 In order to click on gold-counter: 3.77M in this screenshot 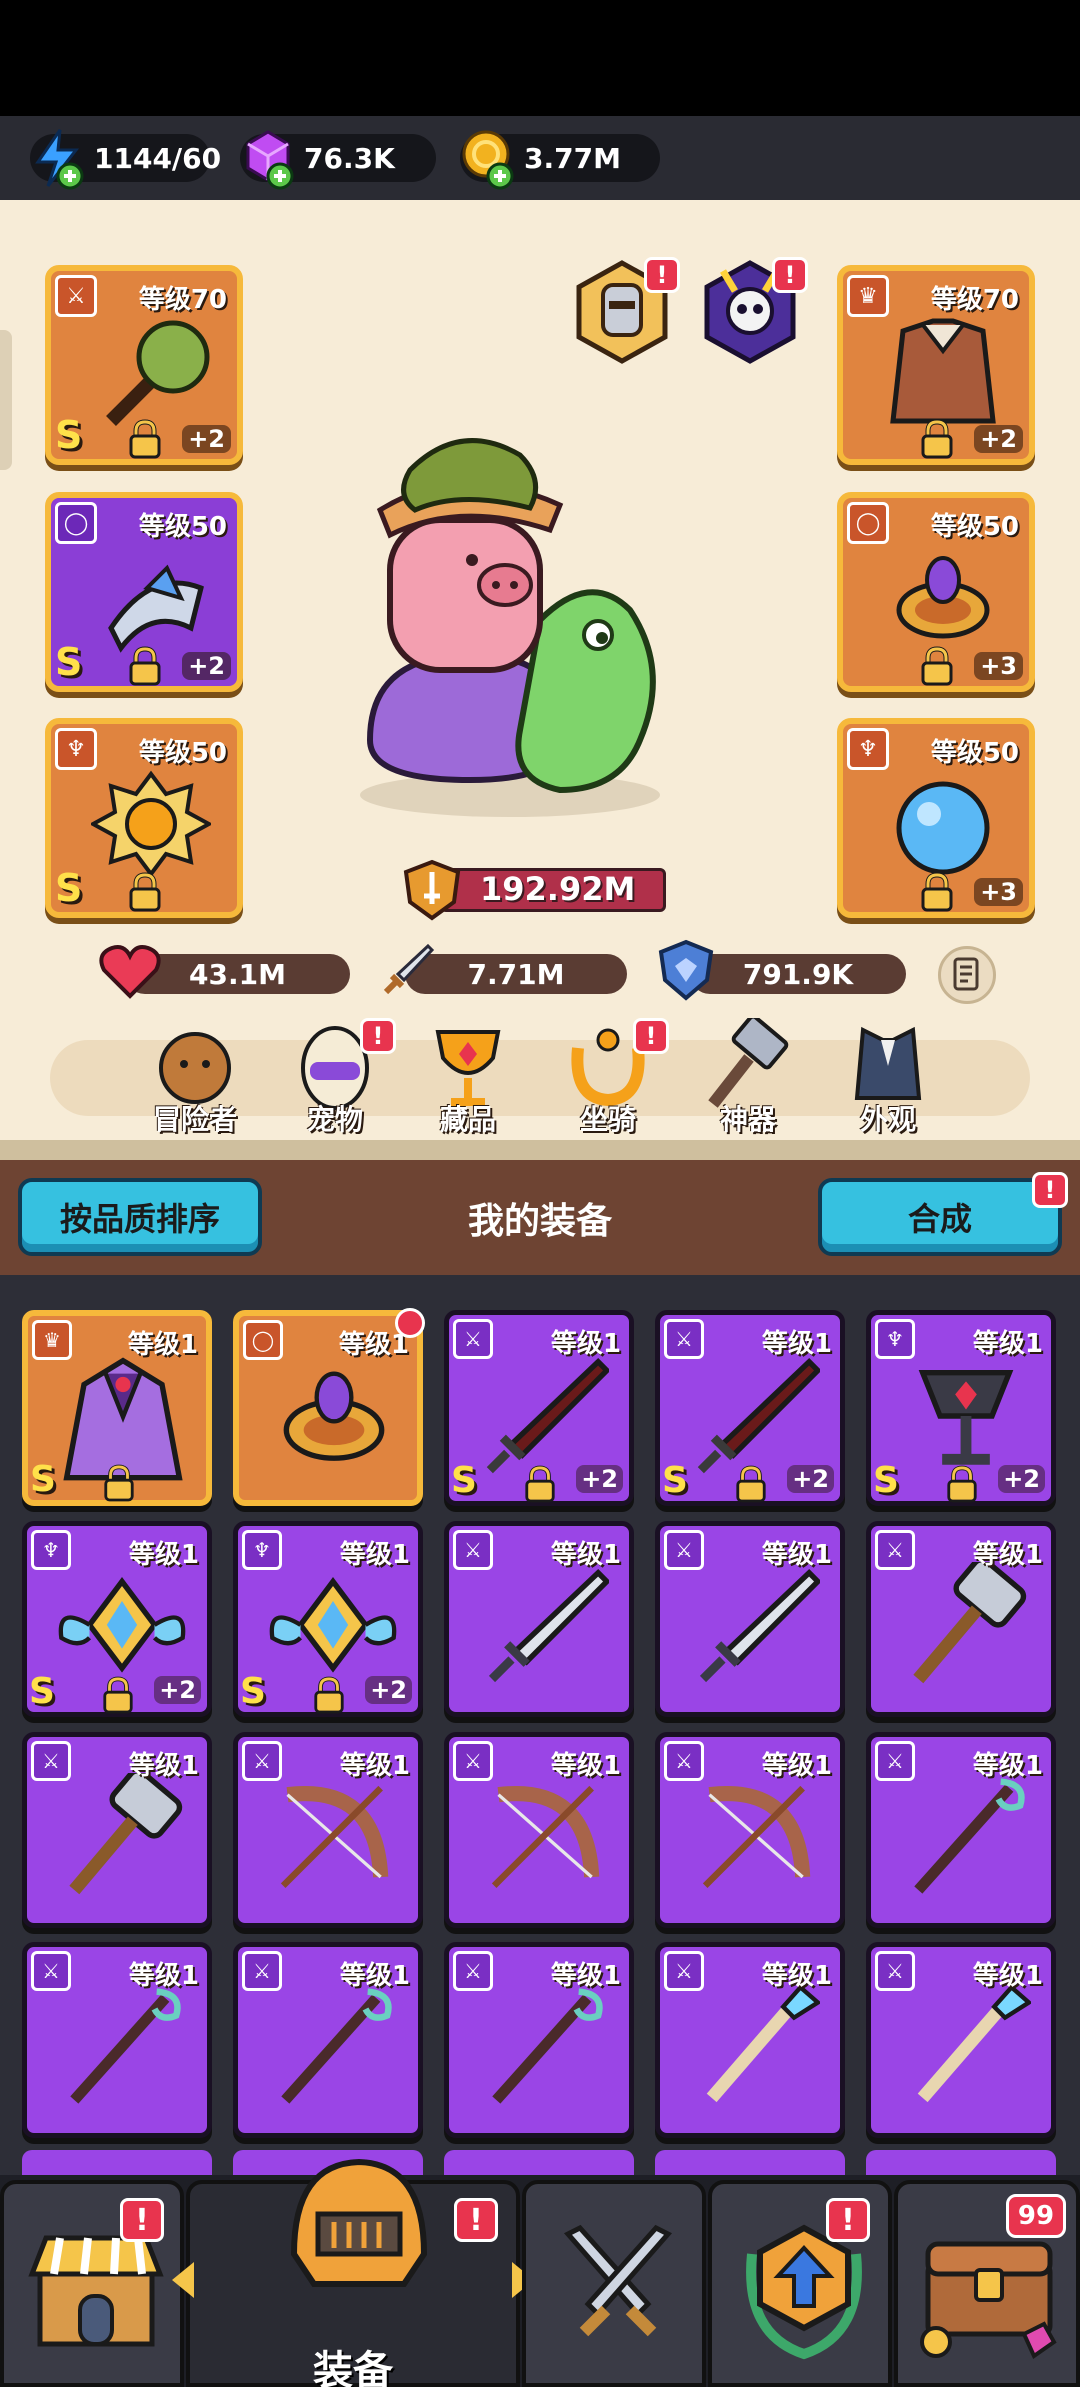, I will do `click(560, 160)`.